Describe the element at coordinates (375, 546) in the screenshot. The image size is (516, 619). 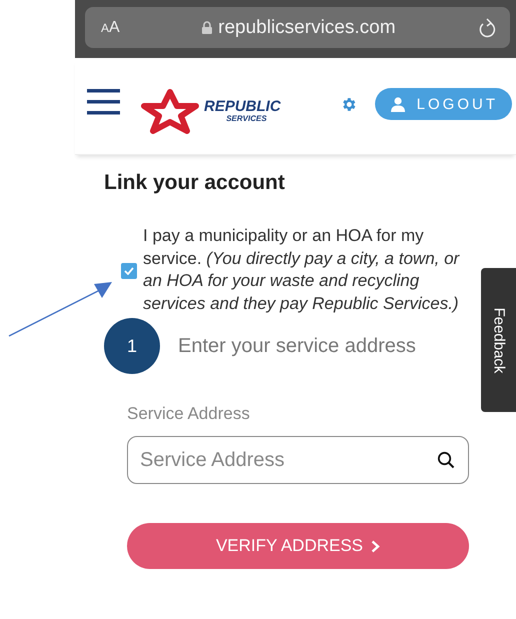
I see `chevron-right-icon` at that location.